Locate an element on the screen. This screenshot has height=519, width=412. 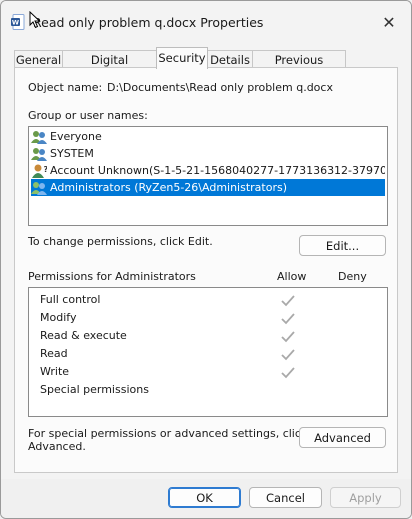
tab-digital-signatures: Digital Signatures is located at coordinates (109, 67).